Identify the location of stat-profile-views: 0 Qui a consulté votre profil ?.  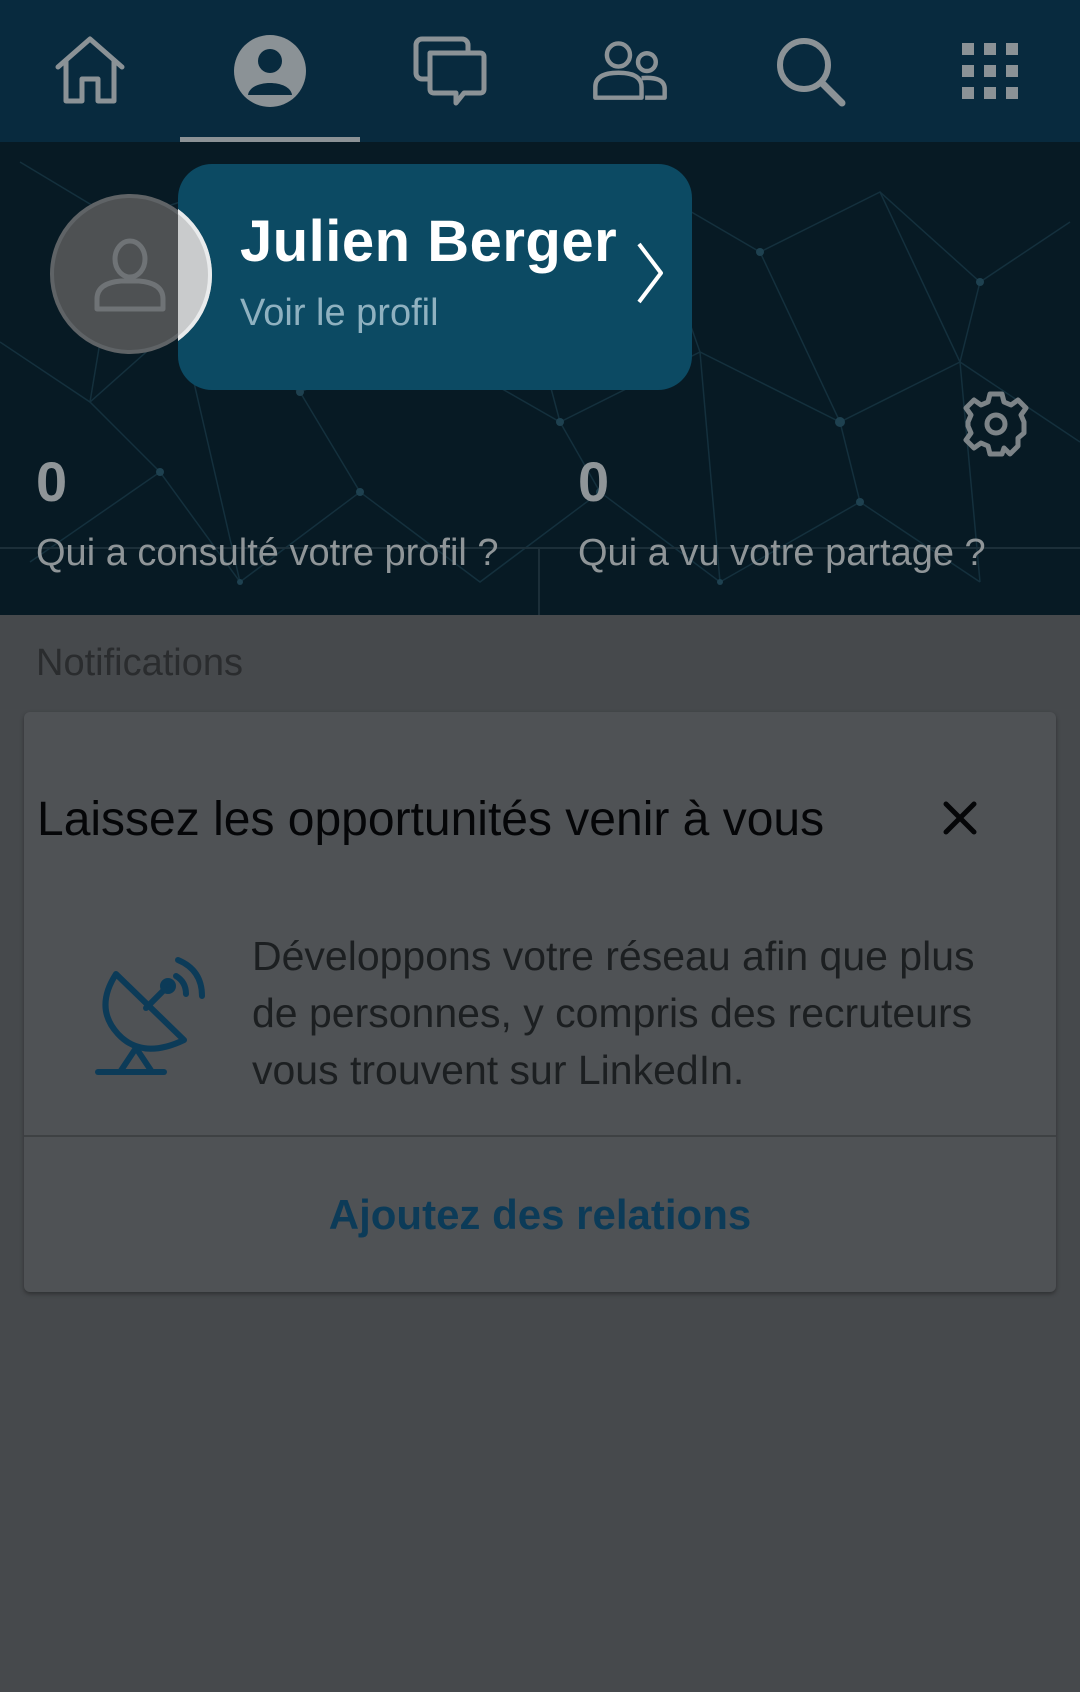
(267, 514).